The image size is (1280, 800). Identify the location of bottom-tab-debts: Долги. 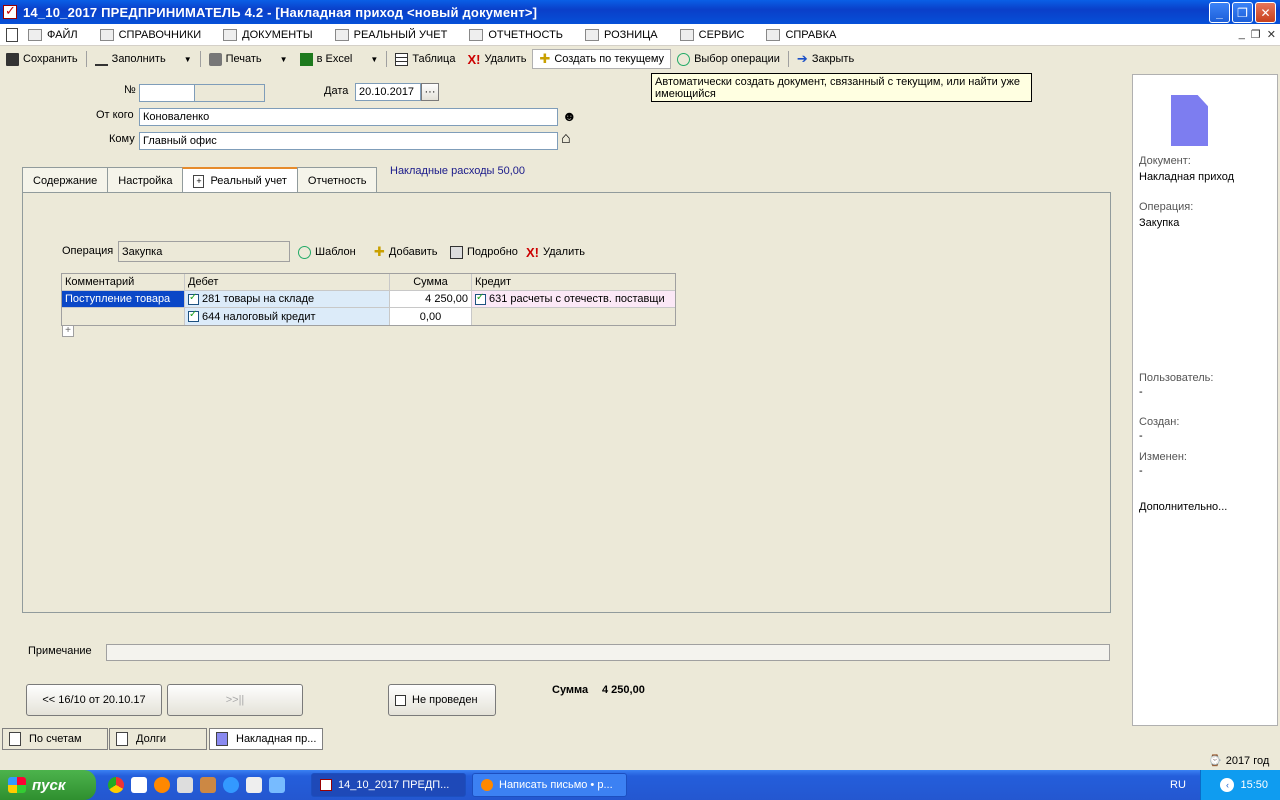
(158, 739).